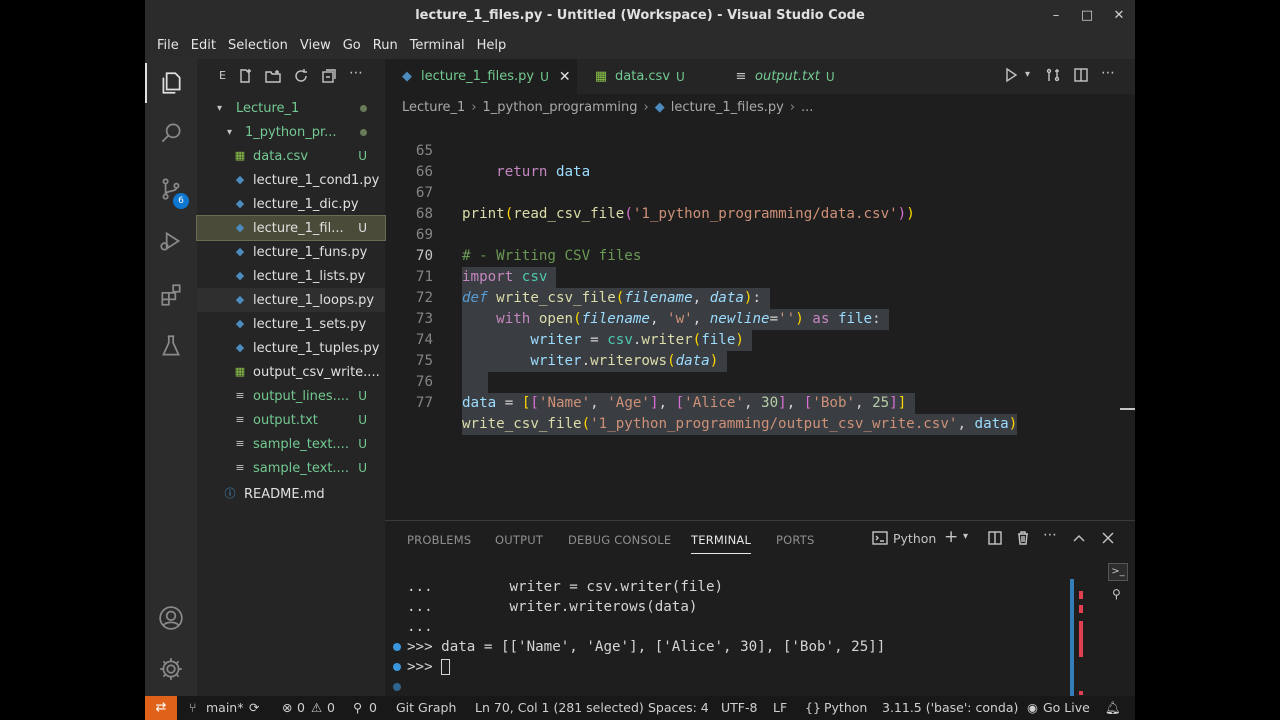 The width and height of the screenshot is (1280, 720). Describe the element at coordinates (291, 324) in the screenshot. I see `tree-file-sets: ◆ lecture_1_sets.py` at that location.